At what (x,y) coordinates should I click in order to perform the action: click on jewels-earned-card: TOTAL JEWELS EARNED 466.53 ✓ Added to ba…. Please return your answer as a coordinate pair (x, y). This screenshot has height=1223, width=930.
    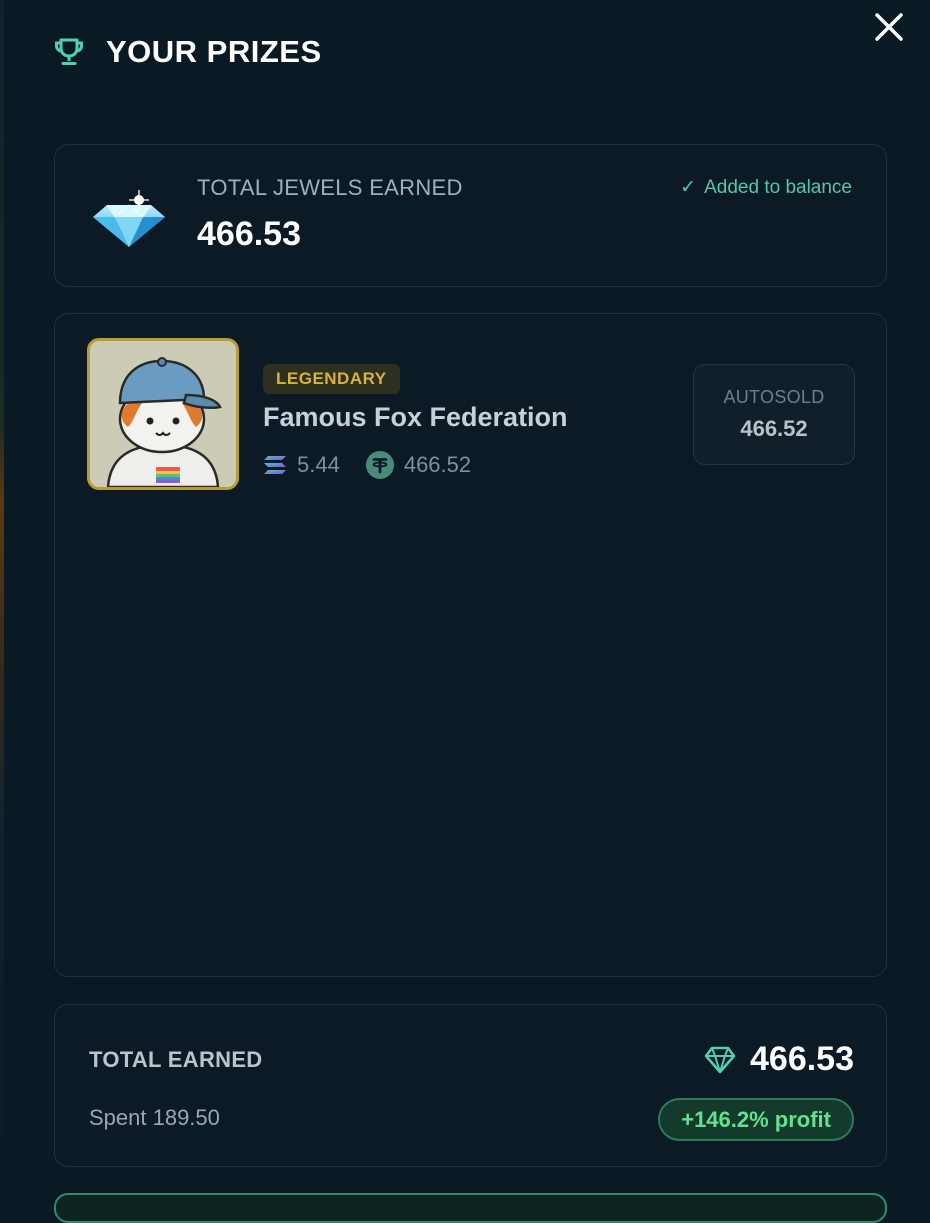
    Looking at the image, I should click on (470, 215).